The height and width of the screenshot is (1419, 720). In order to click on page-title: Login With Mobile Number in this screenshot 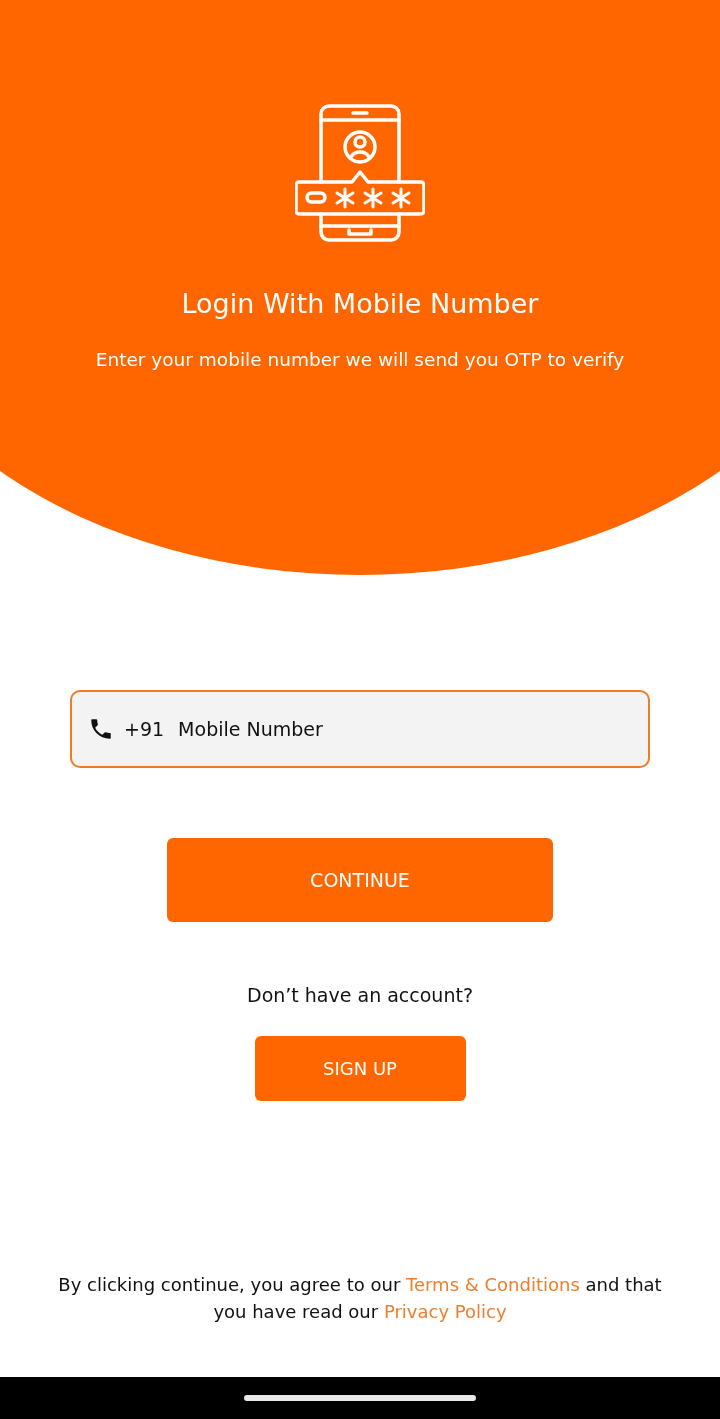, I will do `click(360, 303)`.